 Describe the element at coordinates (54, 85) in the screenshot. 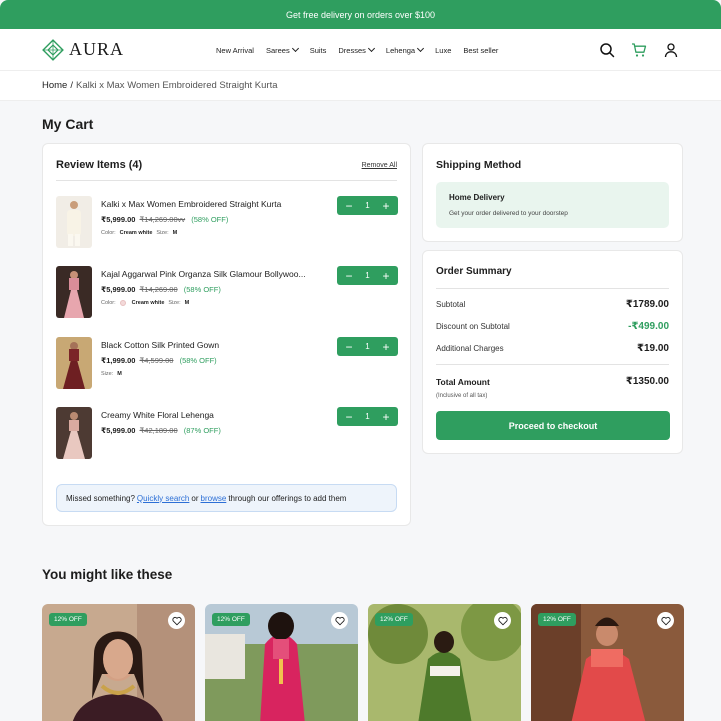

I see `breadcrumb-home: Home` at that location.